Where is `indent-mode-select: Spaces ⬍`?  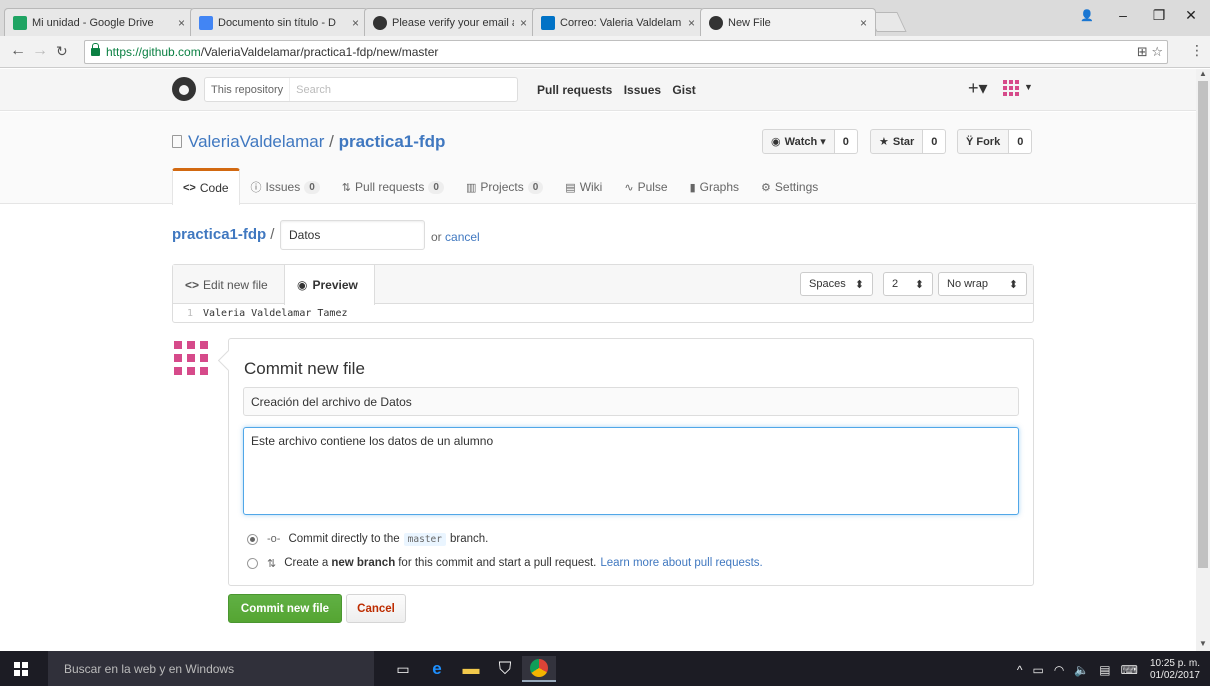 indent-mode-select: Spaces ⬍ is located at coordinates (836, 284).